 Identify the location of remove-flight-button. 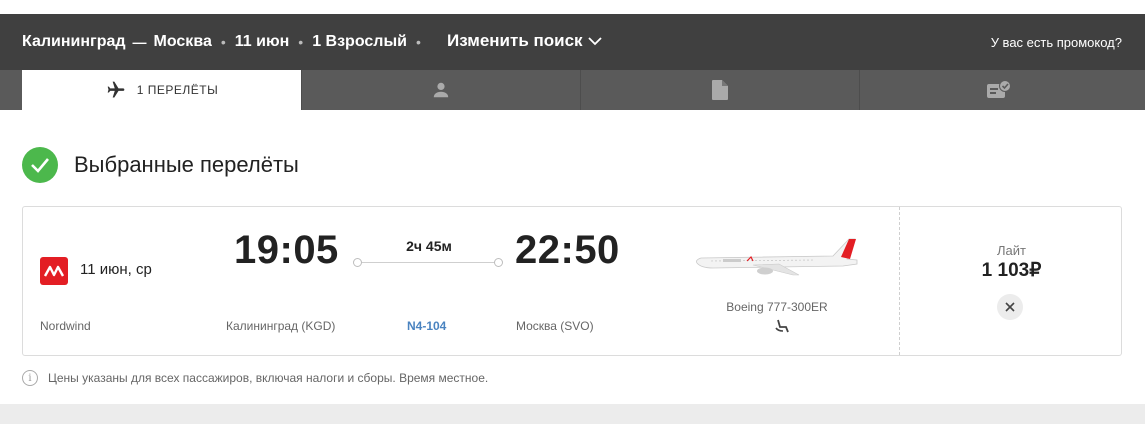
(1010, 307).